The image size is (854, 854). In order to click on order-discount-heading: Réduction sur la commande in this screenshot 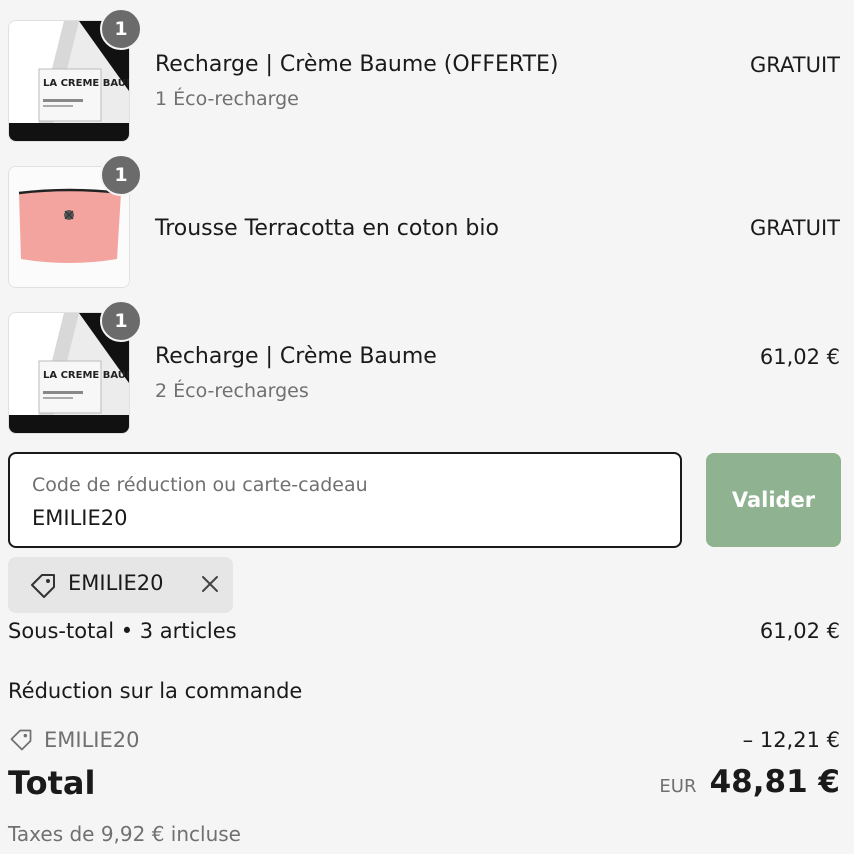, I will do `click(155, 691)`.